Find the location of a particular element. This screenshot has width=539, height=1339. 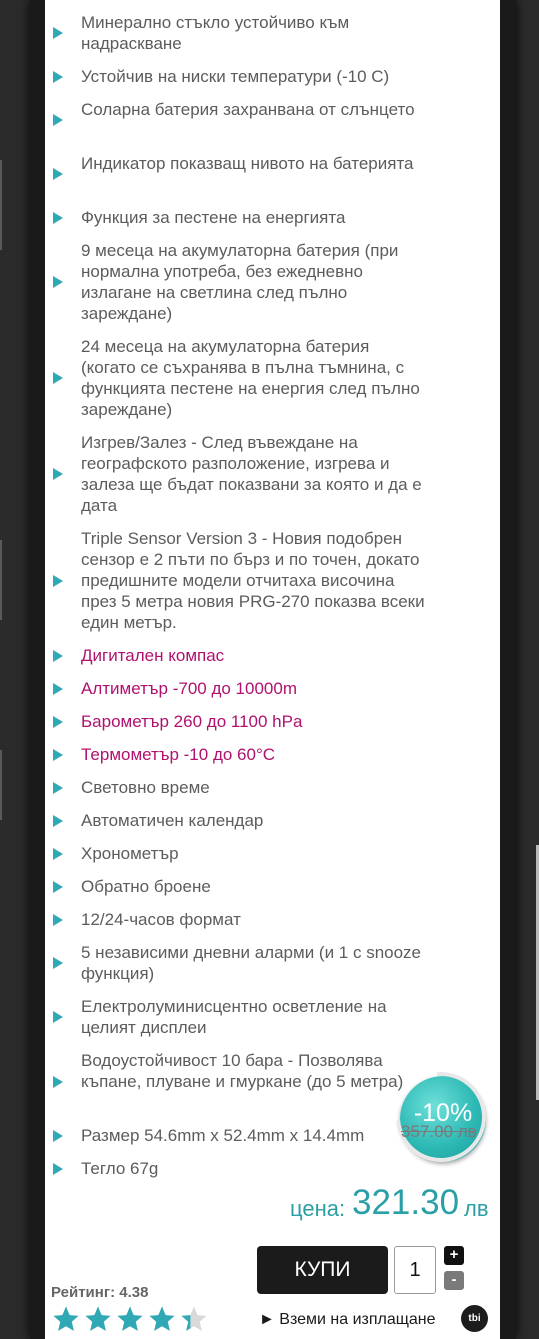

feature-text: Световно време is located at coordinates (145, 787).